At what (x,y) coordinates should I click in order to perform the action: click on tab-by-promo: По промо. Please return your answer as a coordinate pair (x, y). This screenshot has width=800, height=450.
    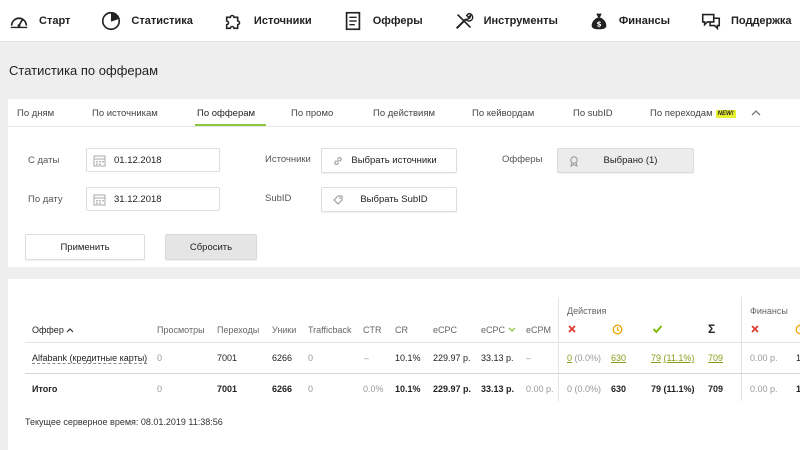
    Looking at the image, I should click on (312, 113).